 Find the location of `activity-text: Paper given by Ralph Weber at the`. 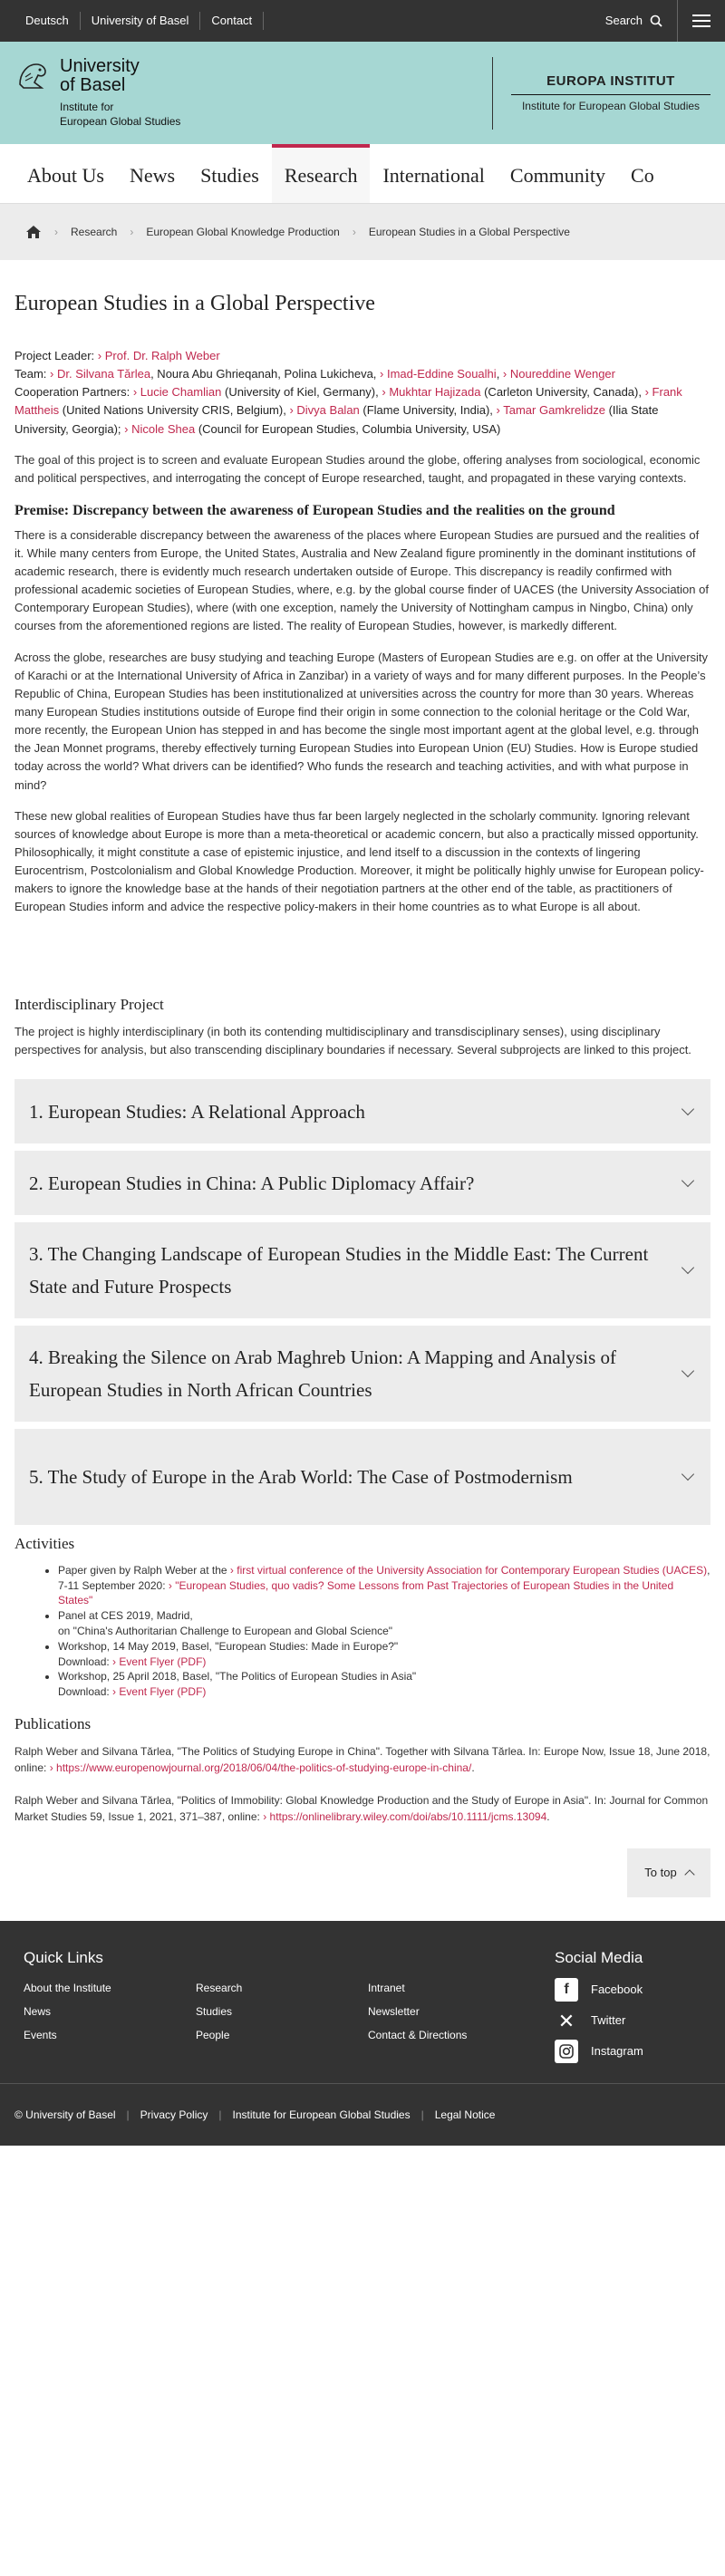

activity-text: Paper given by Ralph Weber at the is located at coordinates (144, 1570).